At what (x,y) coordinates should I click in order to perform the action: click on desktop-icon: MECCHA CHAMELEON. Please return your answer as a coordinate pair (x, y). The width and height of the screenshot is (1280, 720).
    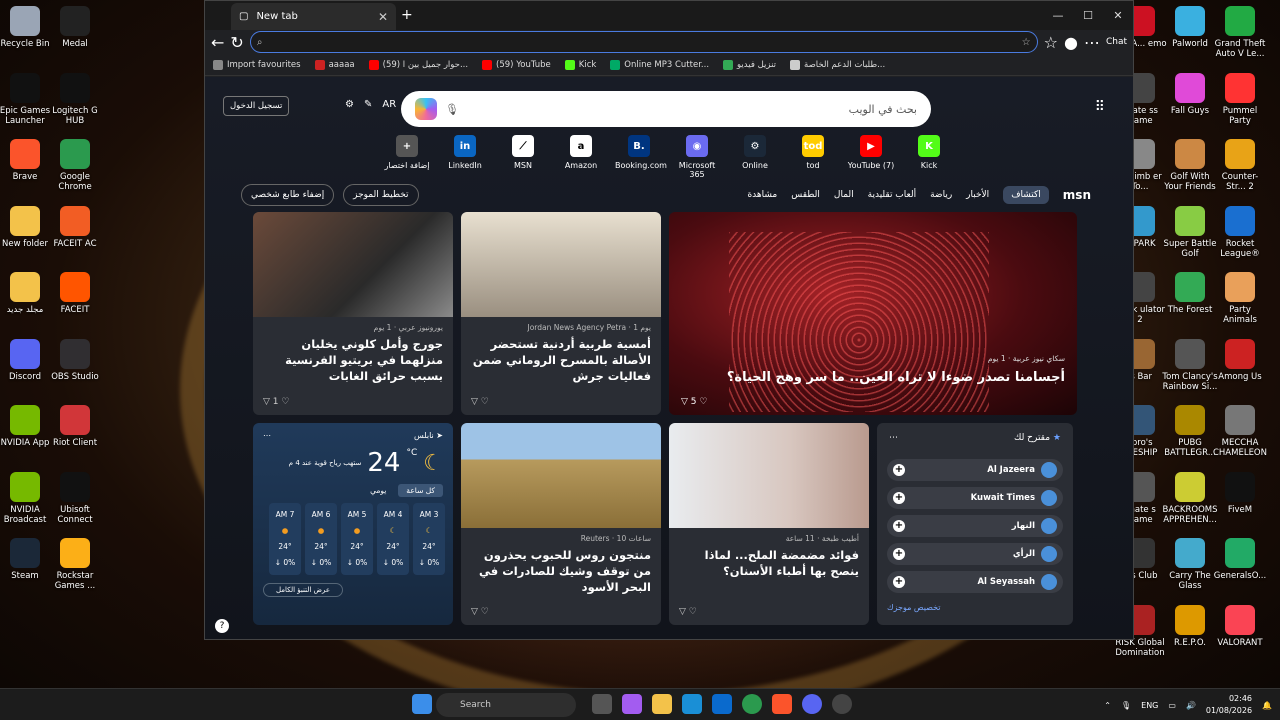
    Looking at the image, I should click on (1240, 431).